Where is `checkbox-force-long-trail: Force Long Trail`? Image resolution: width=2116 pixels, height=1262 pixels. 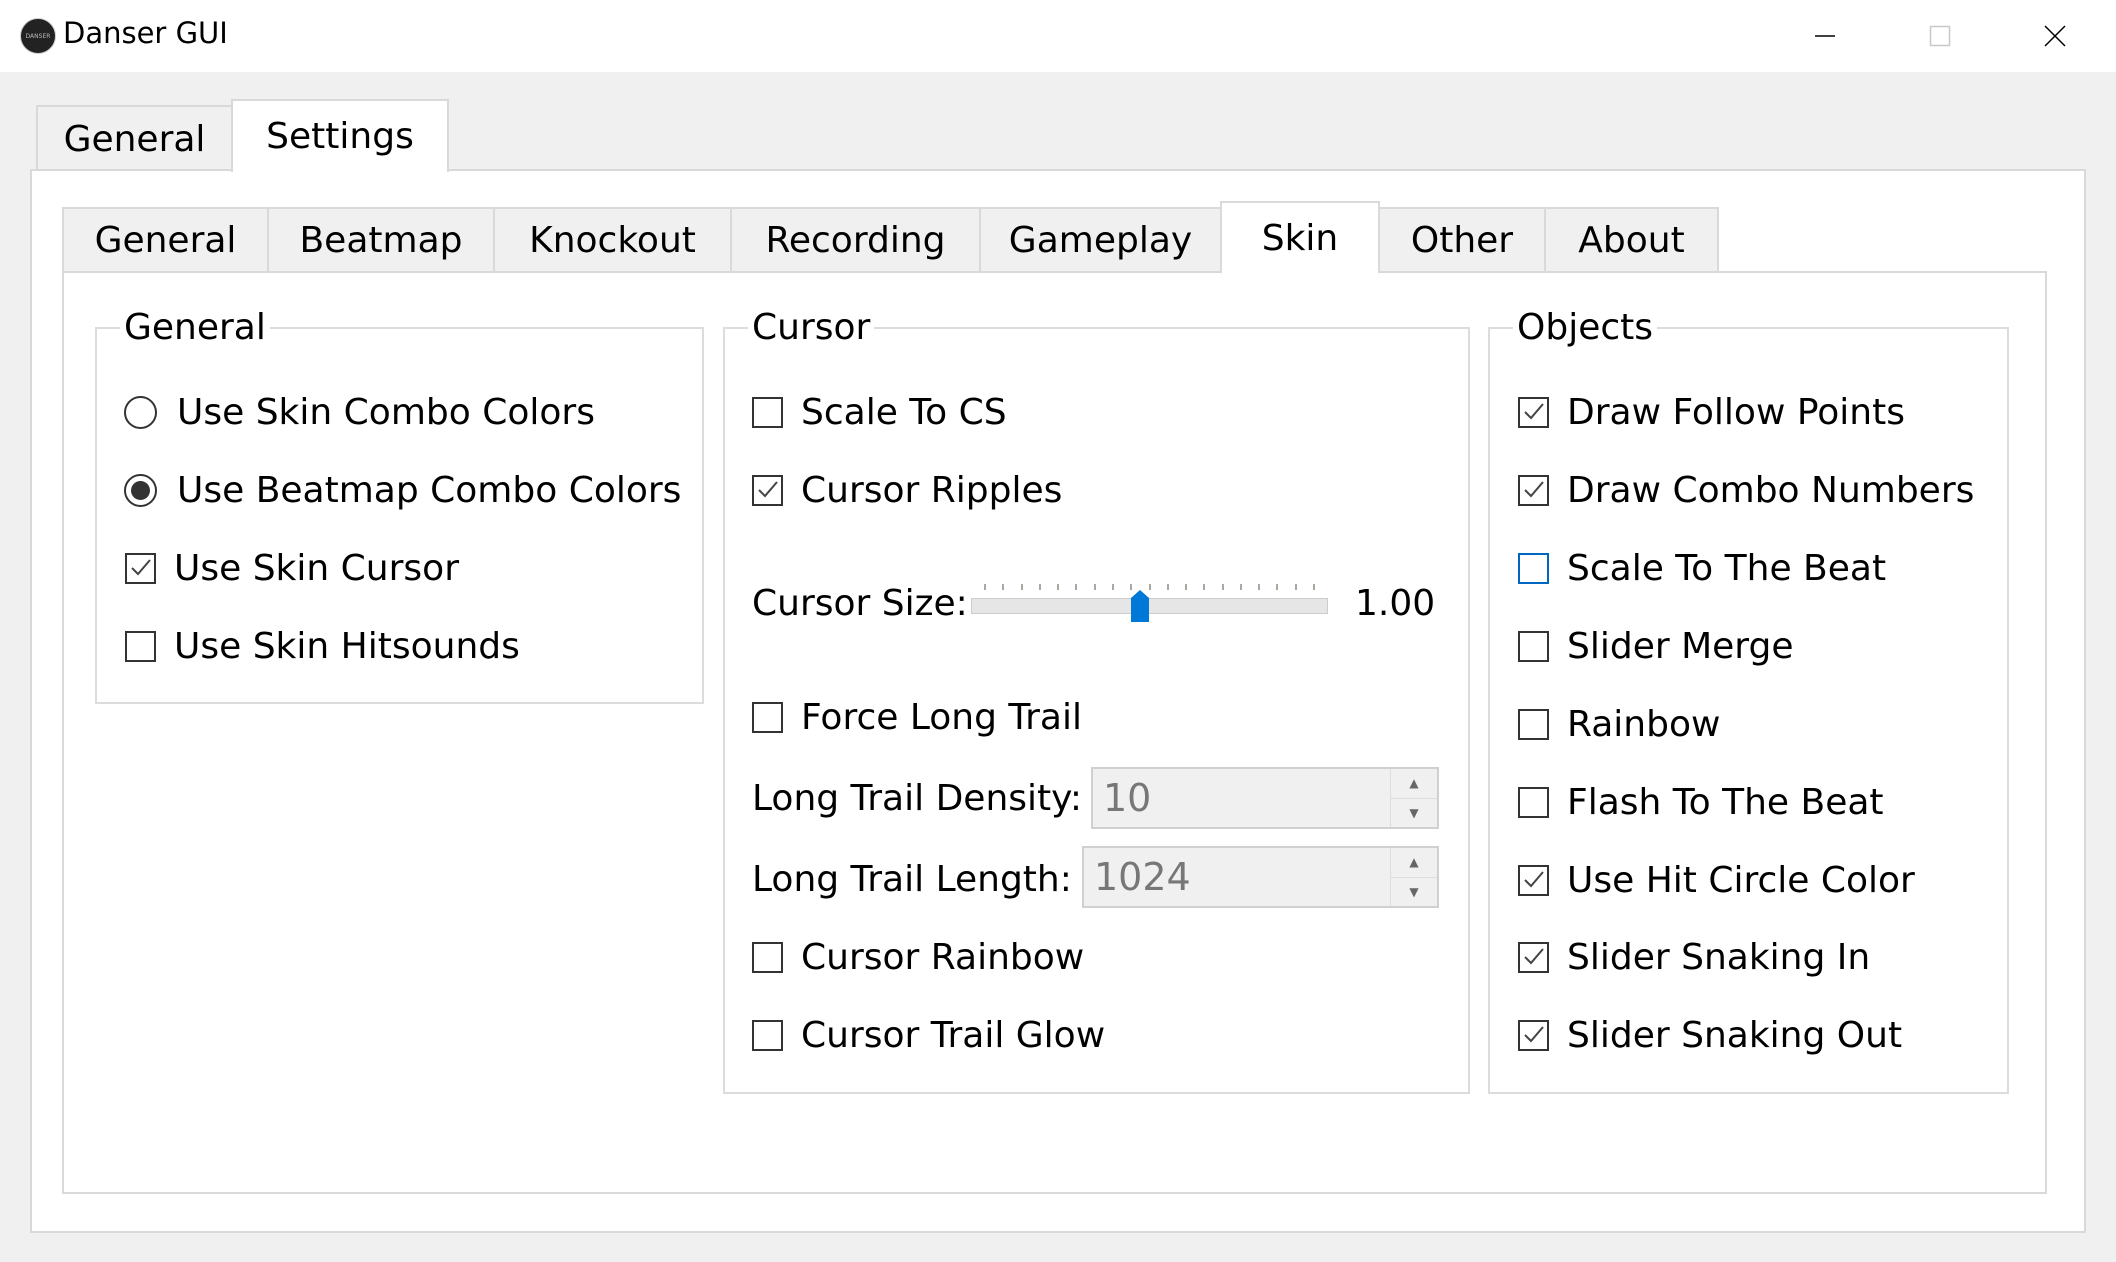 checkbox-force-long-trail: Force Long Trail is located at coordinates (917, 717).